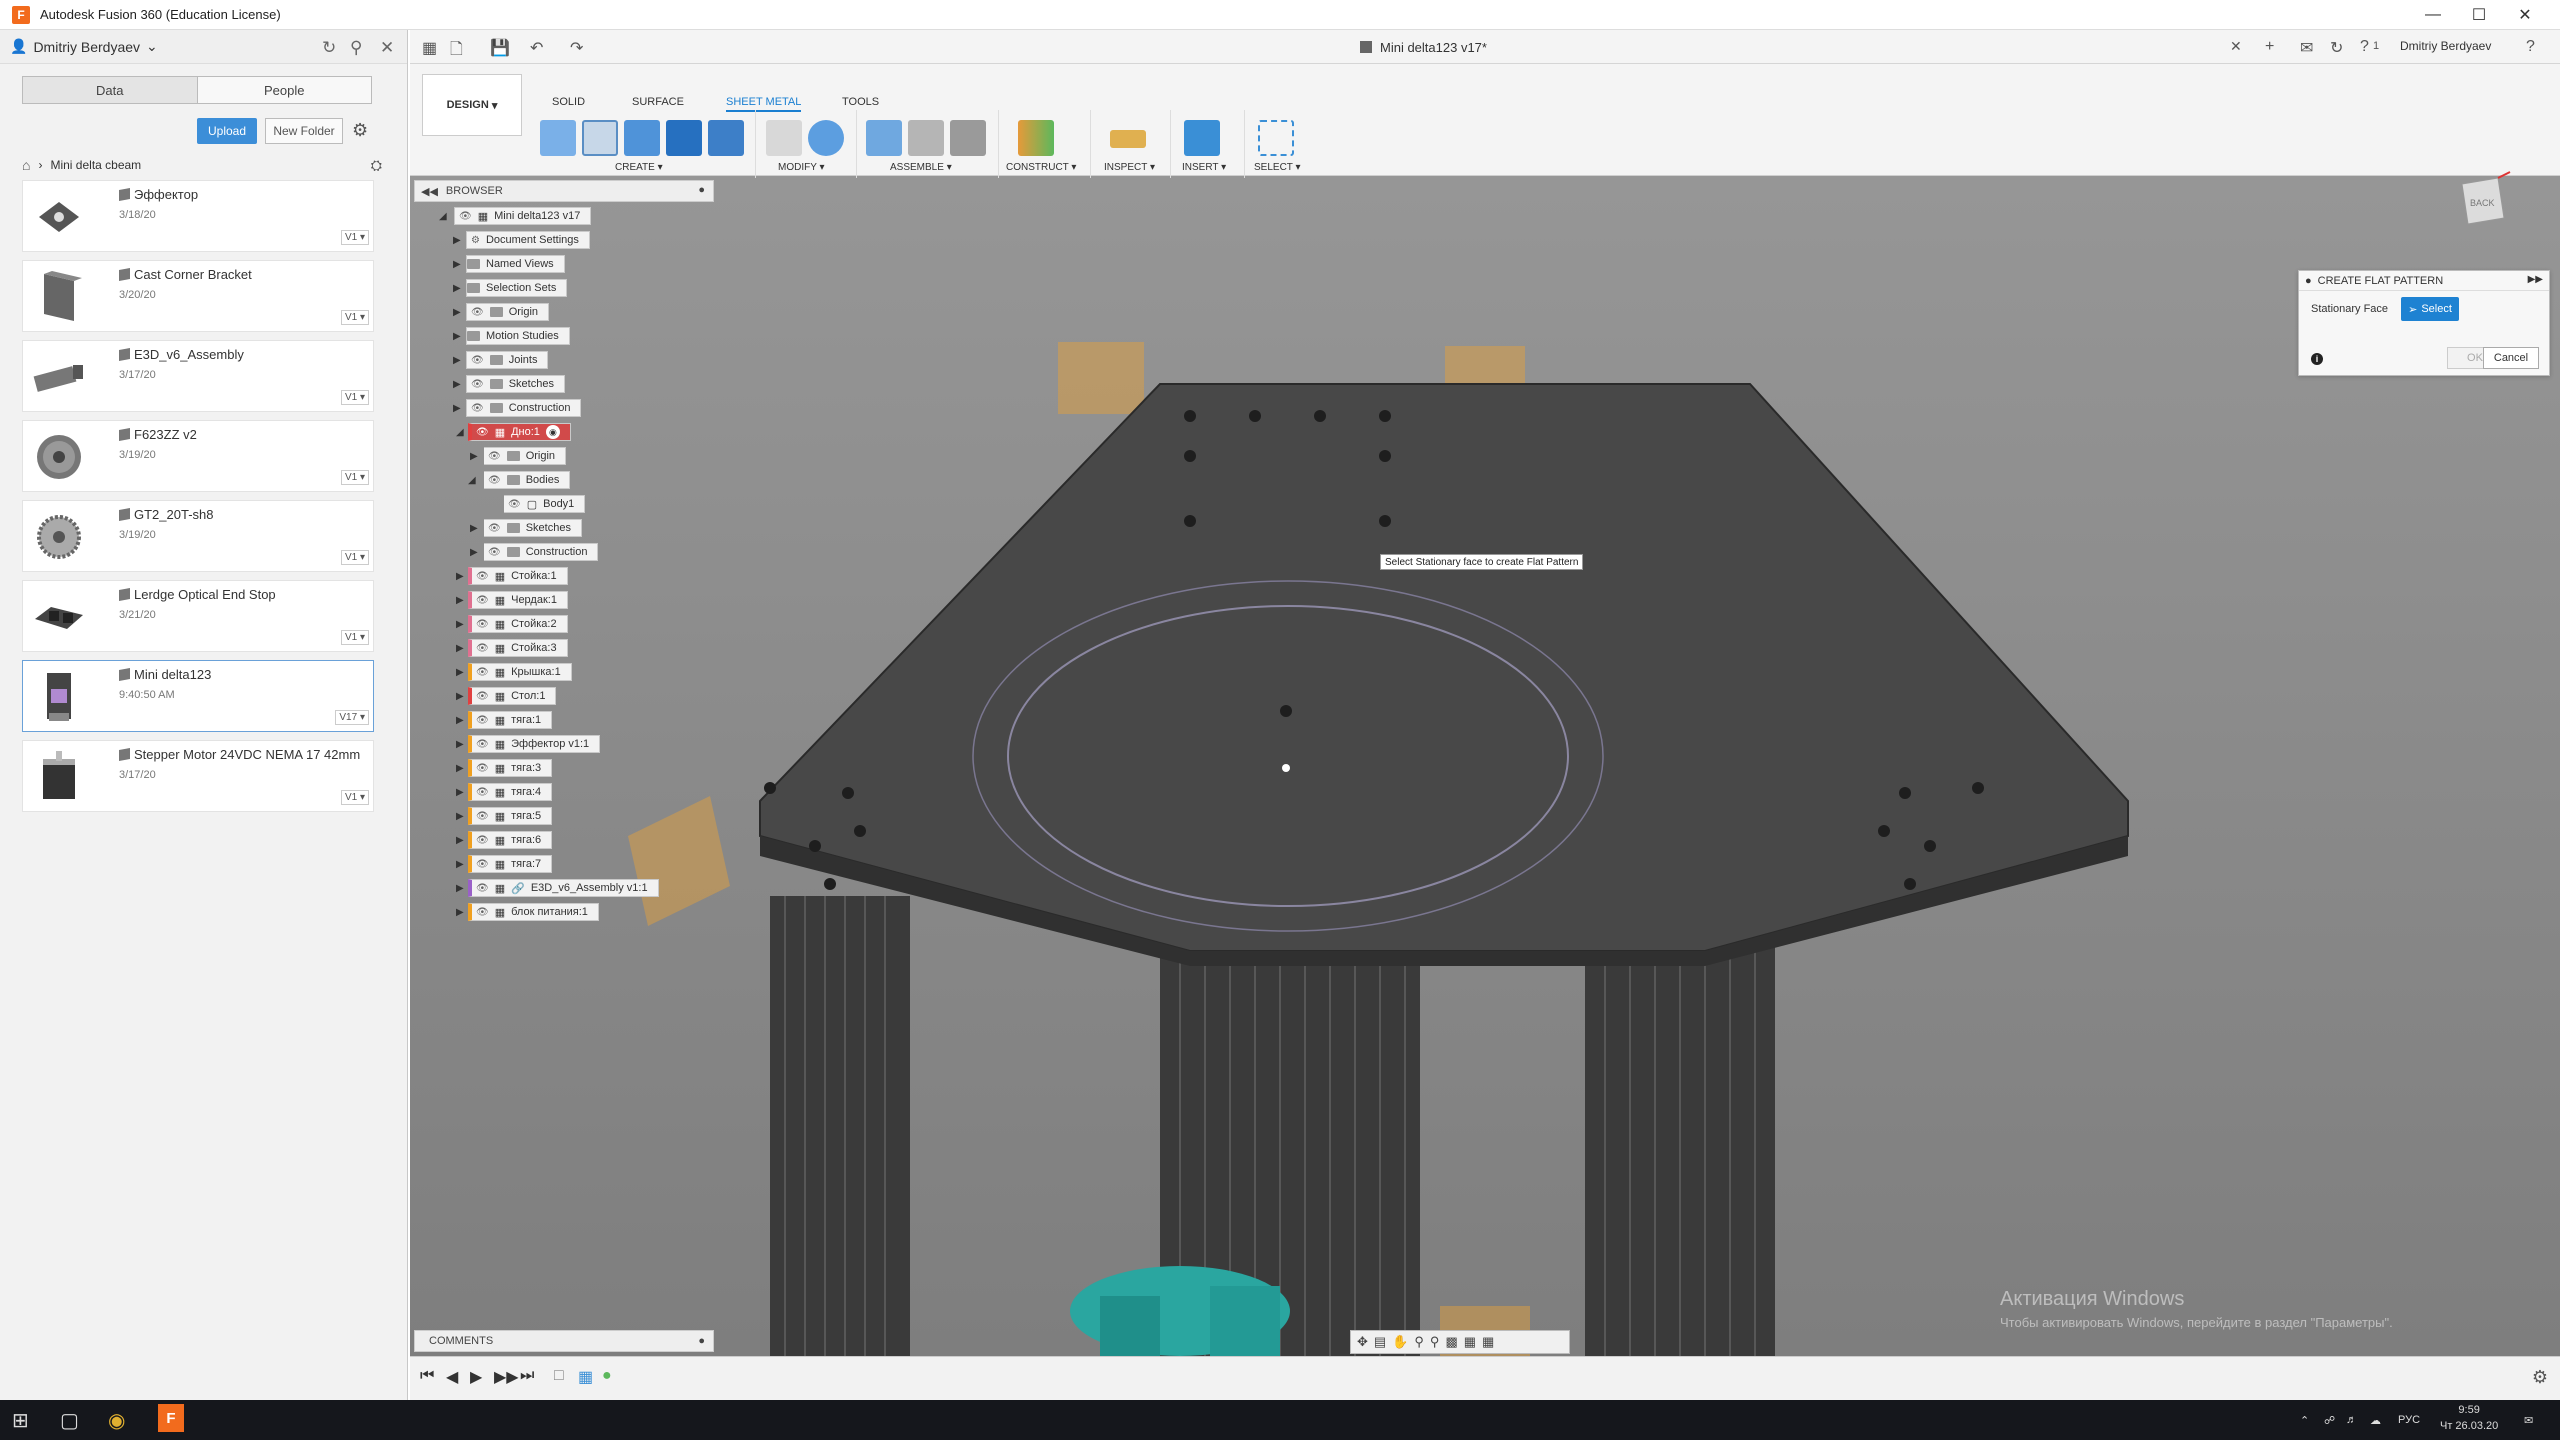 The width and height of the screenshot is (2560, 1440). Describe the element at coordinates (1036, 138) in the screenshot. I see `offset-plane-icon` at that location.